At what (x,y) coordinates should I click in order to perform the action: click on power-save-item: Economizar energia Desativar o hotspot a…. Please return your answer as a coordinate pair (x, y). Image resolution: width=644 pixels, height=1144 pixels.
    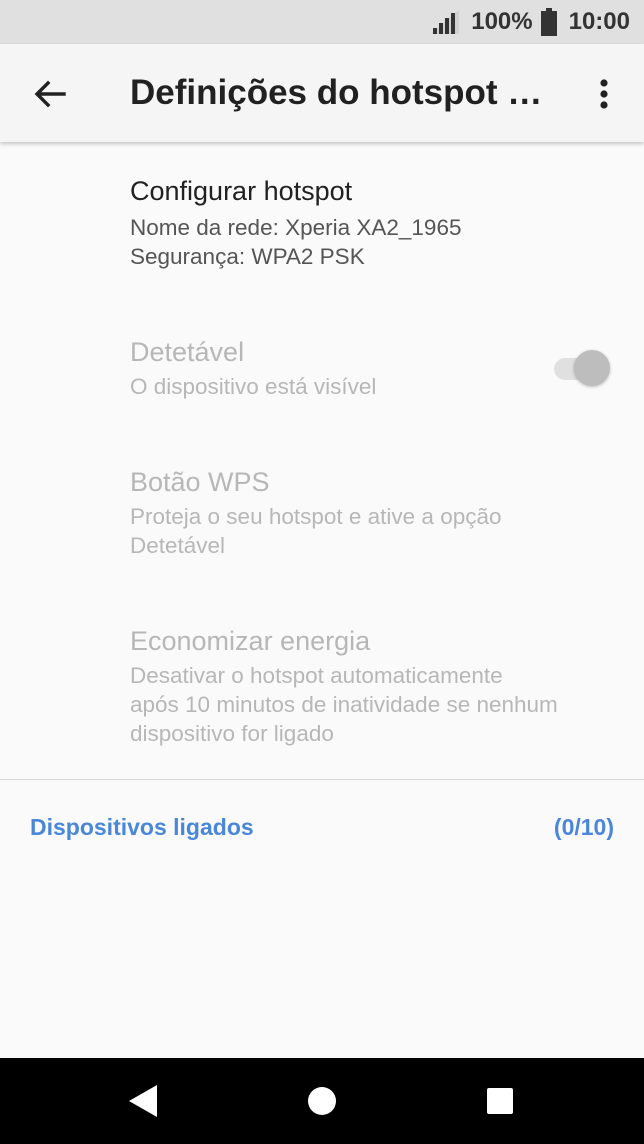
    Looking at the image, I should click on (375, 686).